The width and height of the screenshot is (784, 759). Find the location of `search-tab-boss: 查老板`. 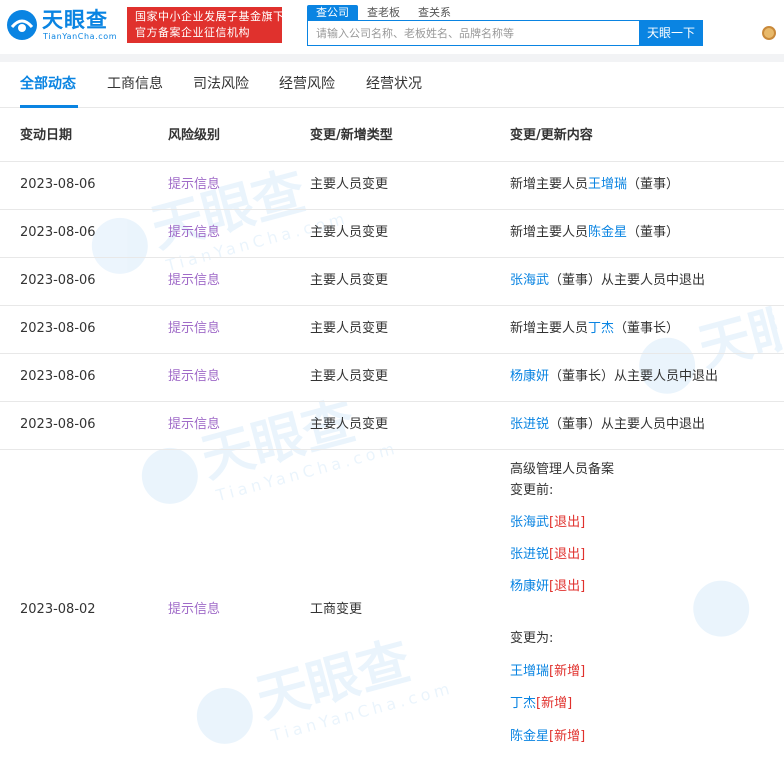

search-tab-boss: 查老板 is located at coordinates (383, 12).